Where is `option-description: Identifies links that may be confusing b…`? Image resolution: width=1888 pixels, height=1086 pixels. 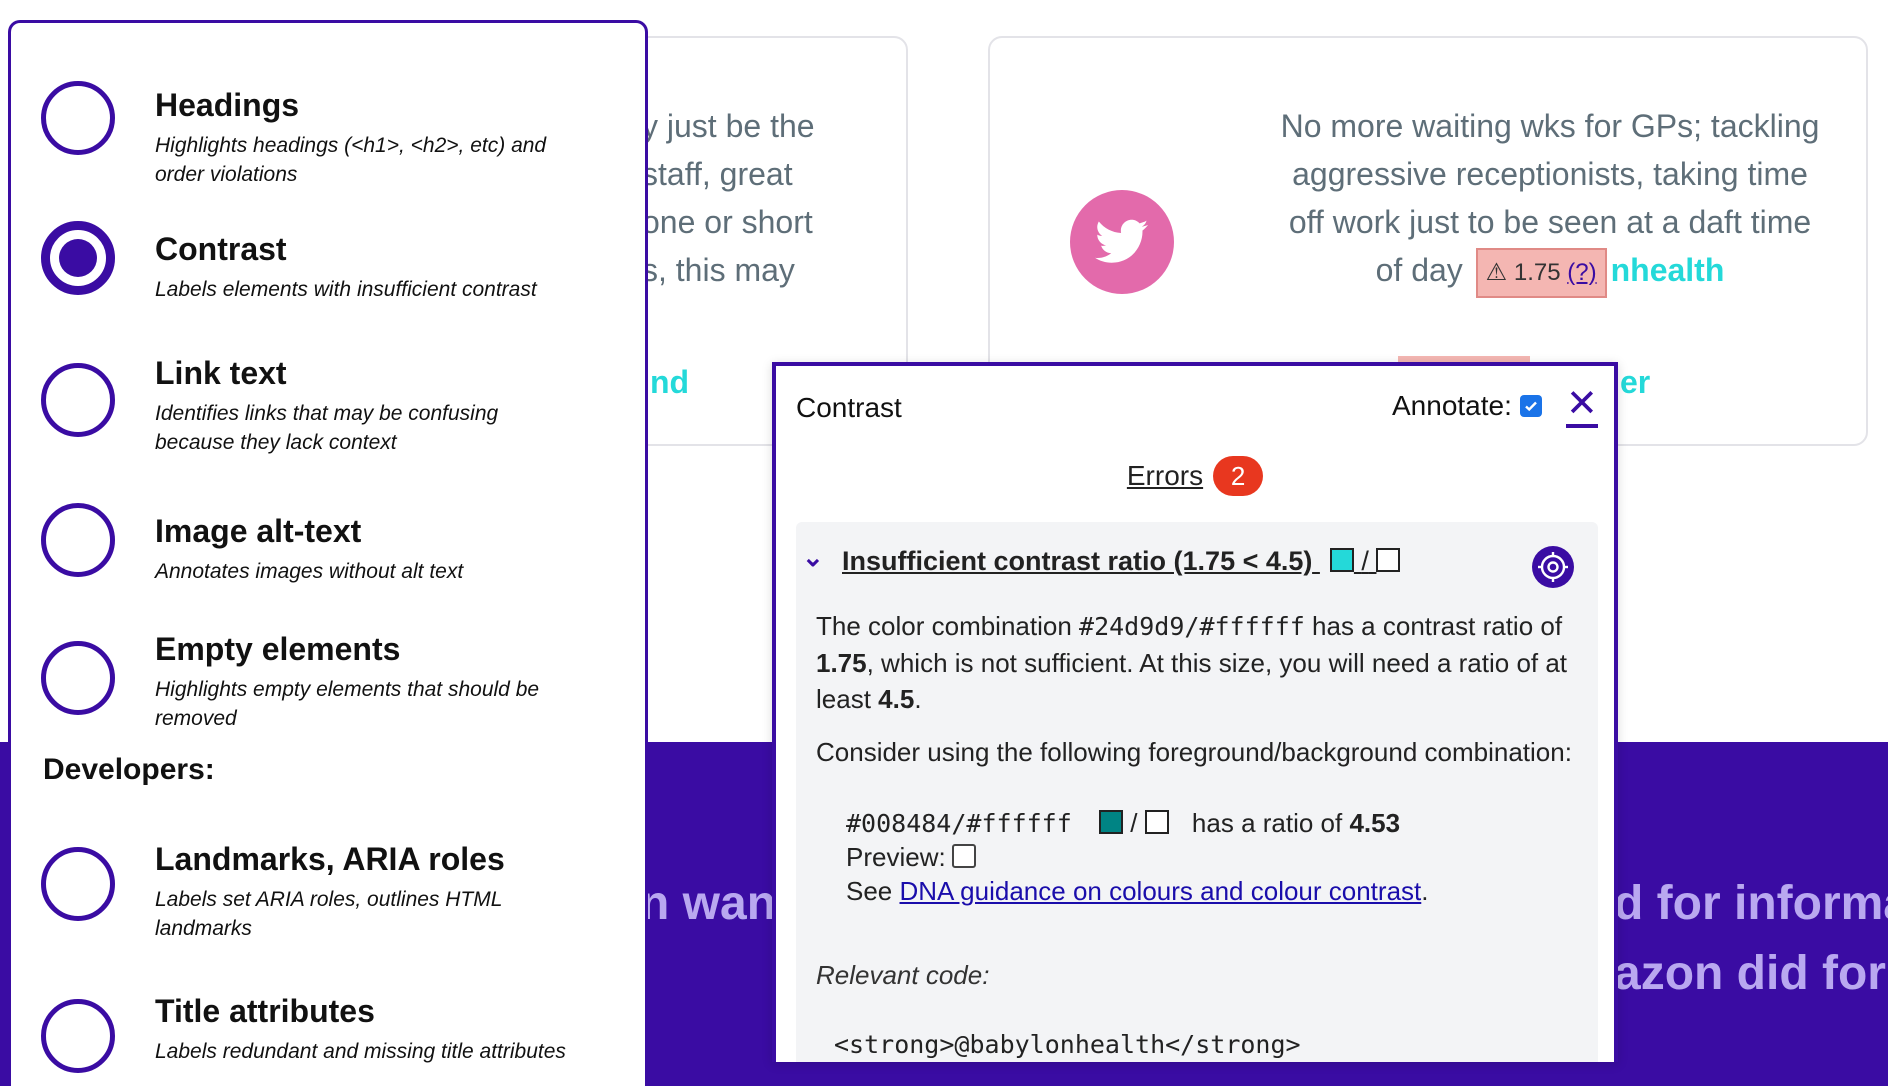 option-description: Identifies links that may be confusing b… is located at coordinates (327, 428).